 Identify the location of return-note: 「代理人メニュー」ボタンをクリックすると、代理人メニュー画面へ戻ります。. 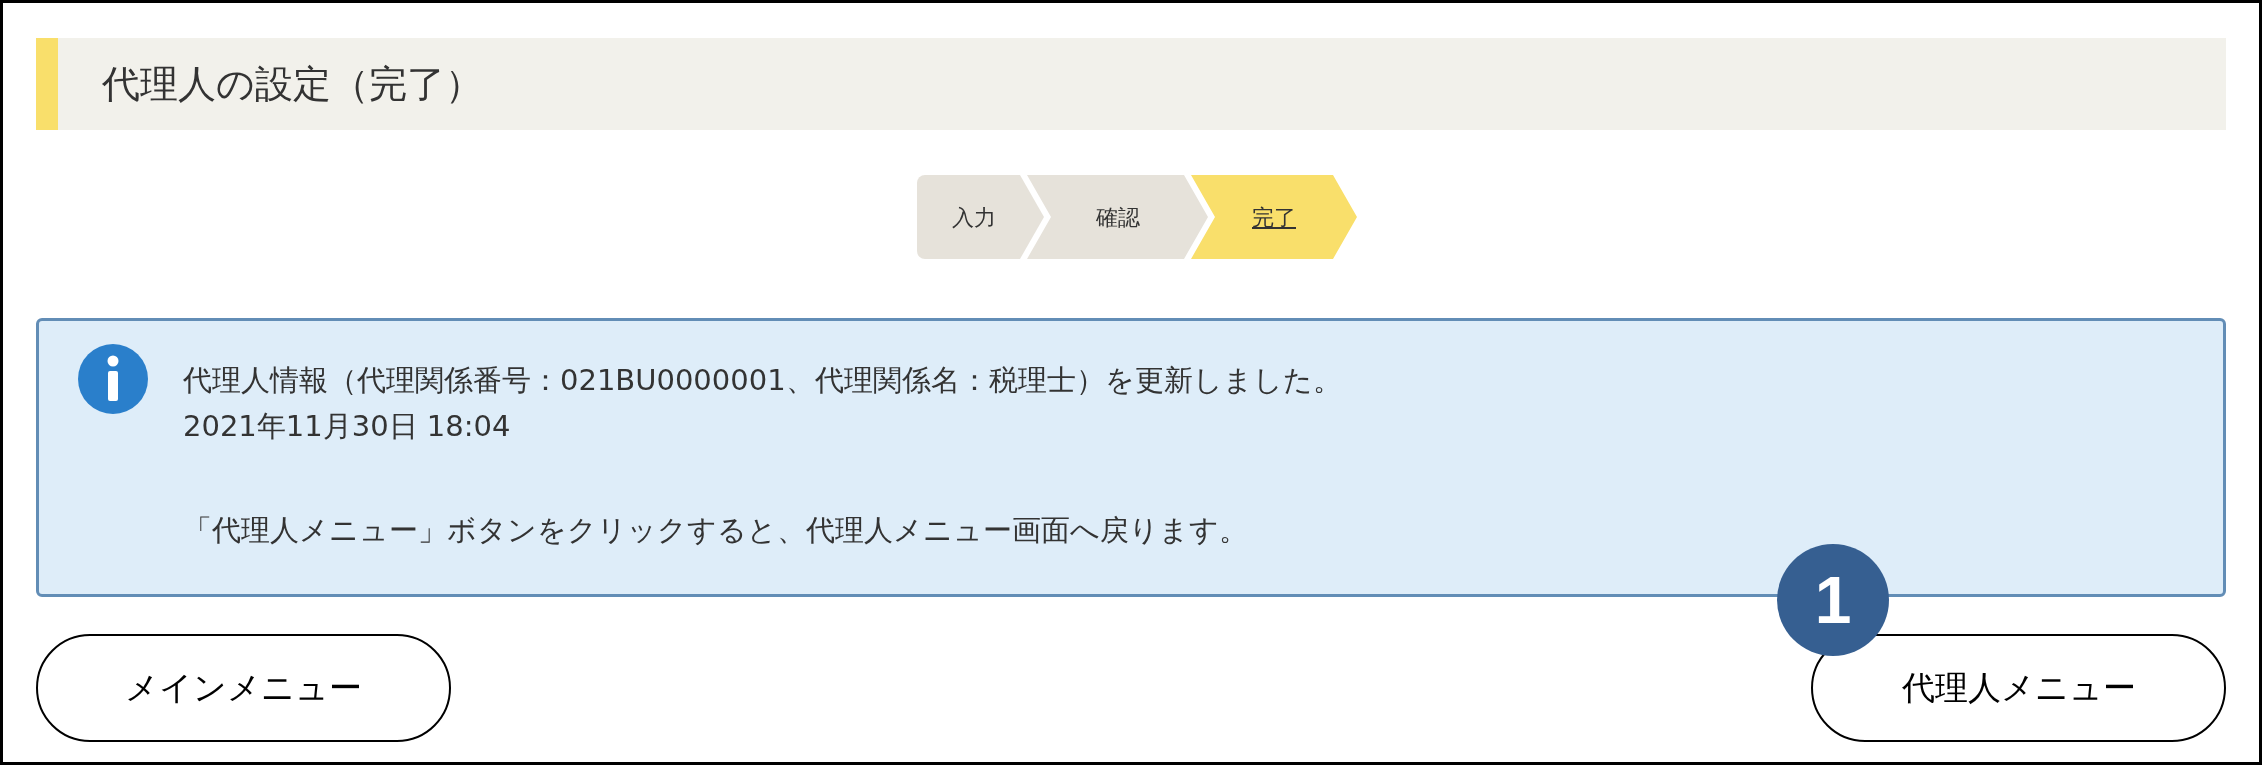
(716, 530).